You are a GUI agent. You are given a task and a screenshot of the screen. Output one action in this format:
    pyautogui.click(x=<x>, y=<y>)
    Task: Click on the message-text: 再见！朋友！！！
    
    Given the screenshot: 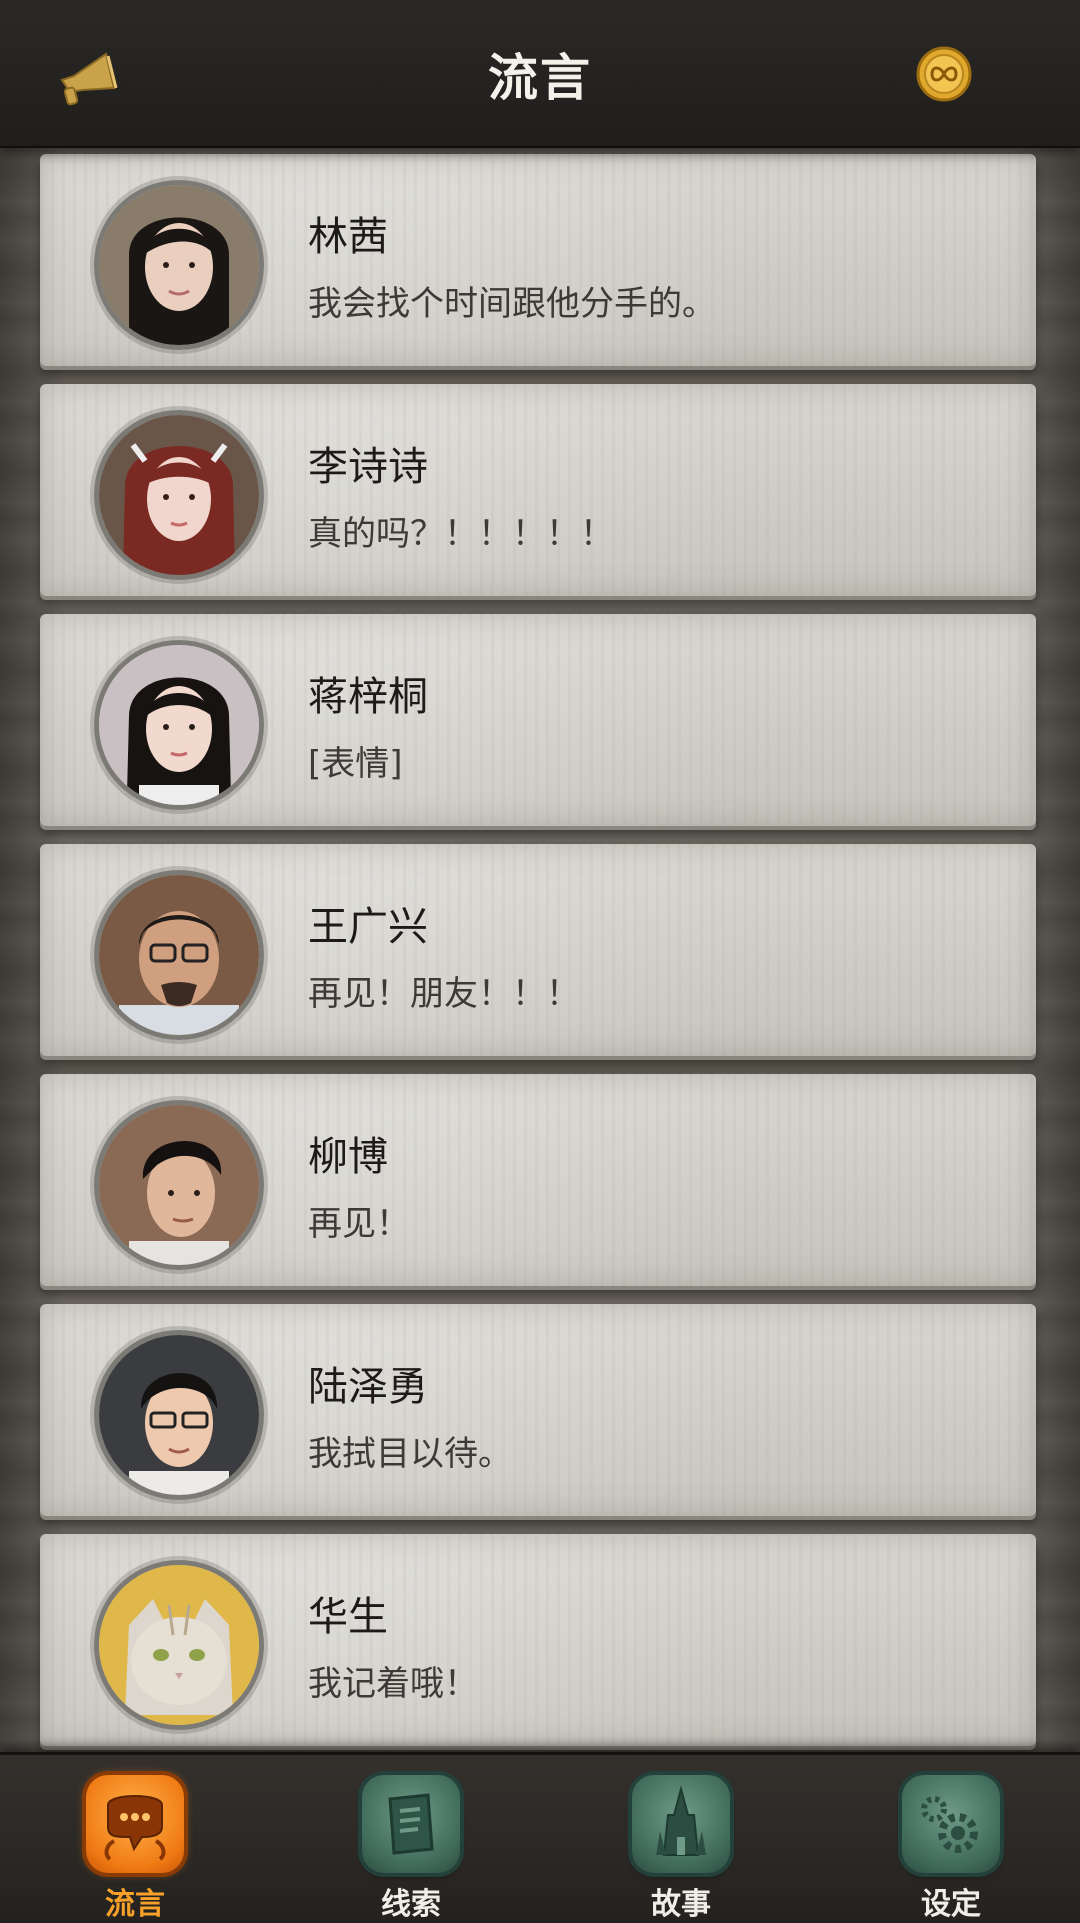 What is the action you would take?
    pyautogui.click(x=444, y=994)
    